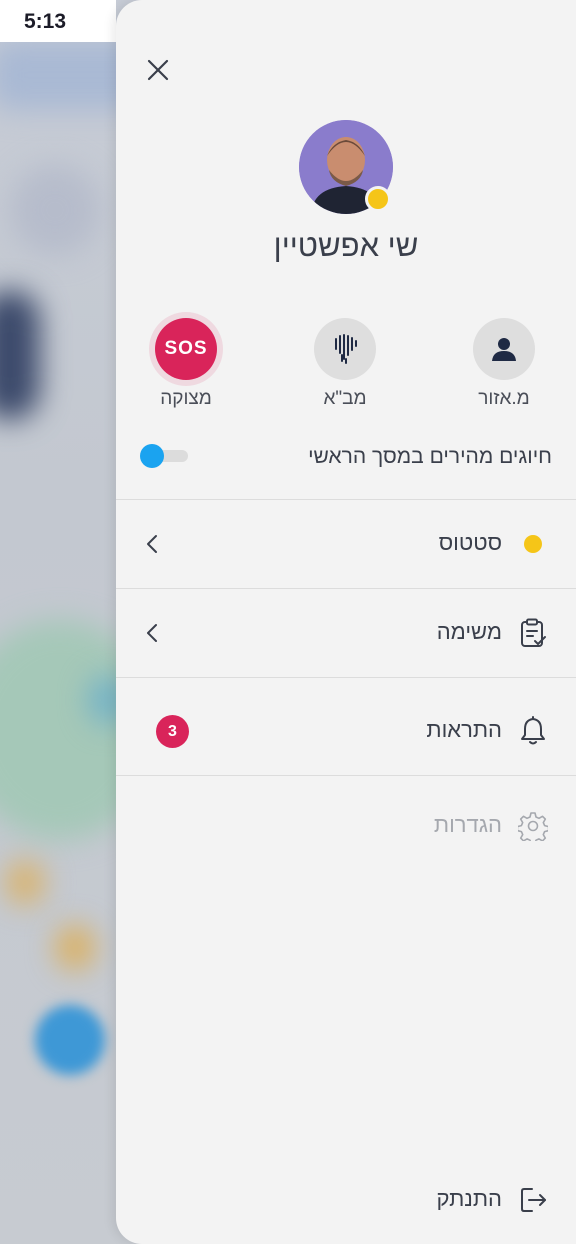 The width and height of the screenshot is (576, 1244). Describe the element at coordinates (469, 1198) in the screenshot. I see `logout-label: התנתק` at that location.